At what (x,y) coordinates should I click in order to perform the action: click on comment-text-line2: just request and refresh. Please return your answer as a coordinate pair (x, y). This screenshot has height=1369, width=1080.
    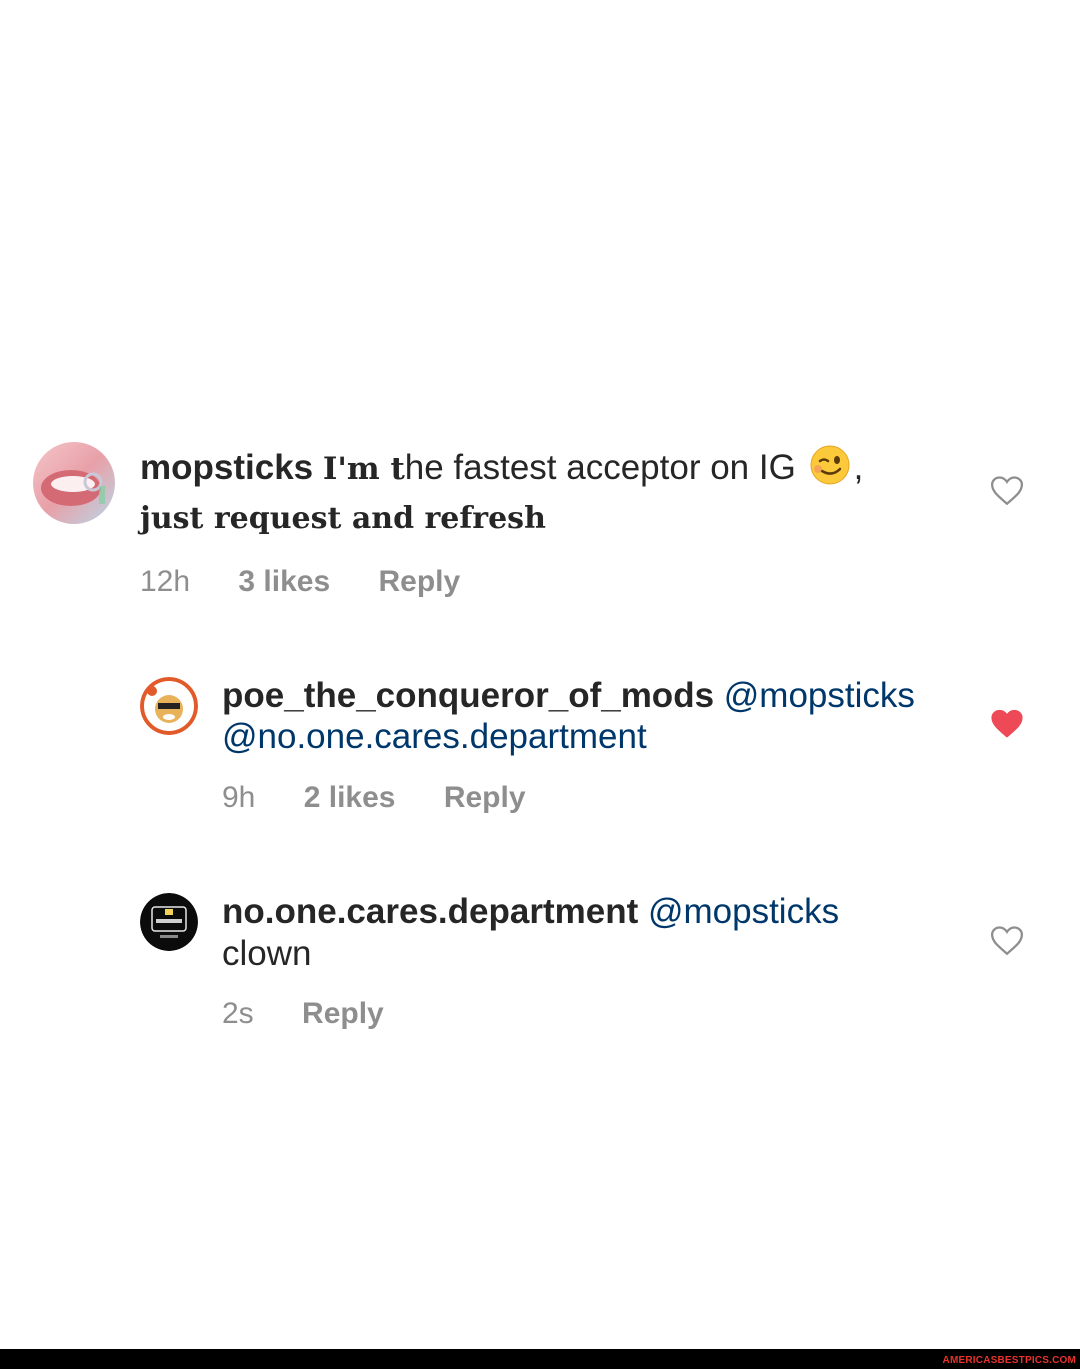
    Looking at the image, I should click on (343, 518).